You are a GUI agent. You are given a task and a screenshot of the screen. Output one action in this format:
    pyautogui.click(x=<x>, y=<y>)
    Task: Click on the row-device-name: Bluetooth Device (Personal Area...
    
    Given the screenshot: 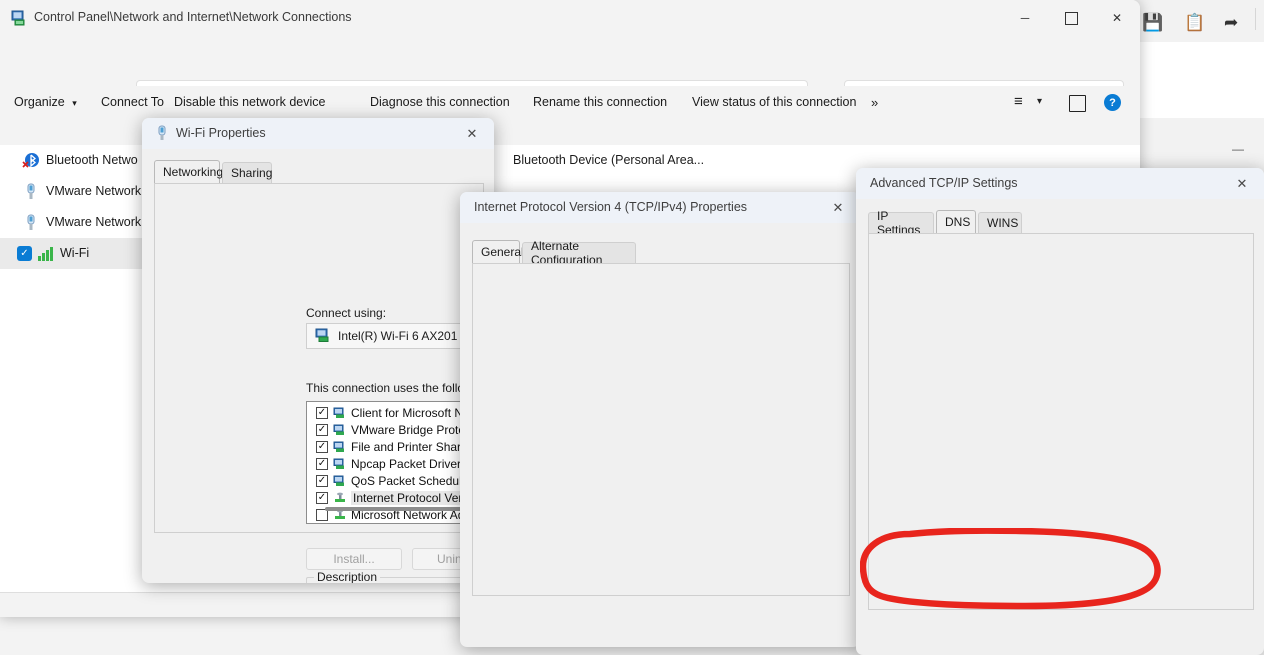 What is the action you would take?
    pyautogui.click(x=609, y=160)
    